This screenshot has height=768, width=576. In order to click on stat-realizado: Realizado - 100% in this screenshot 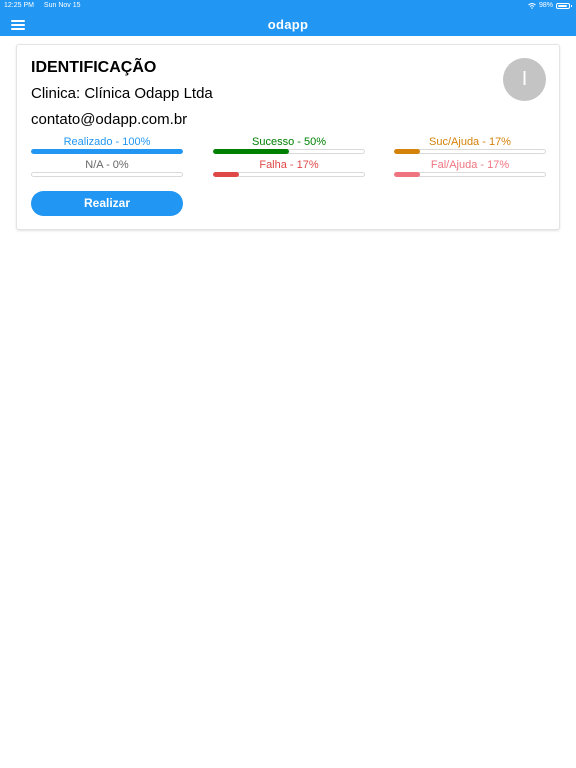, I will do `click(107, 145)`.